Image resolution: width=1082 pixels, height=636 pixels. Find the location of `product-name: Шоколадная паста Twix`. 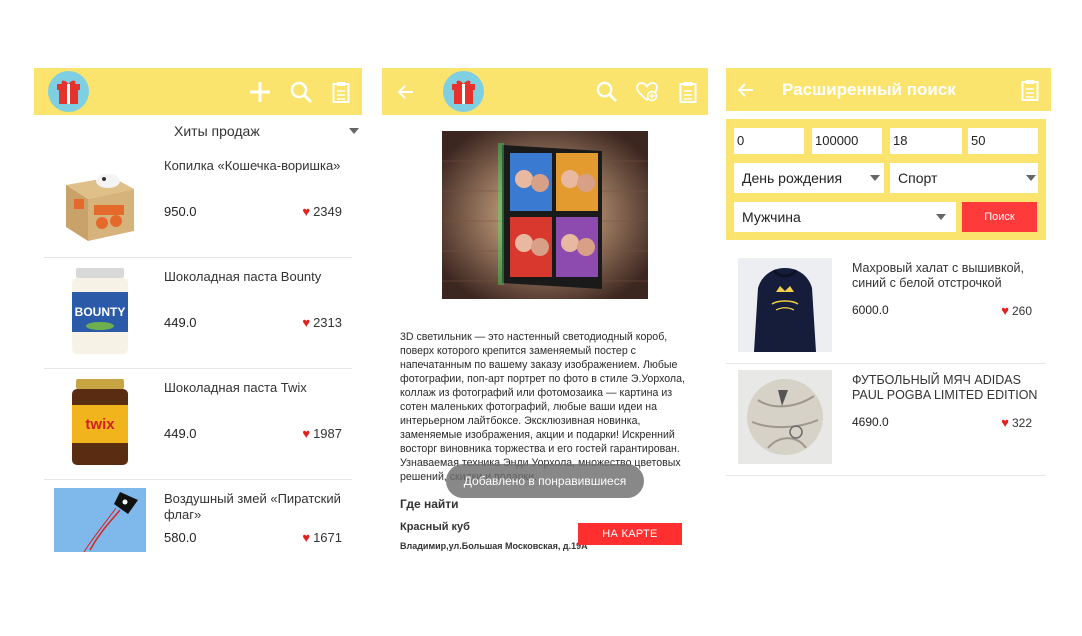

product-name: Шоколадная паста Twix is located at coordinates (235, 387).